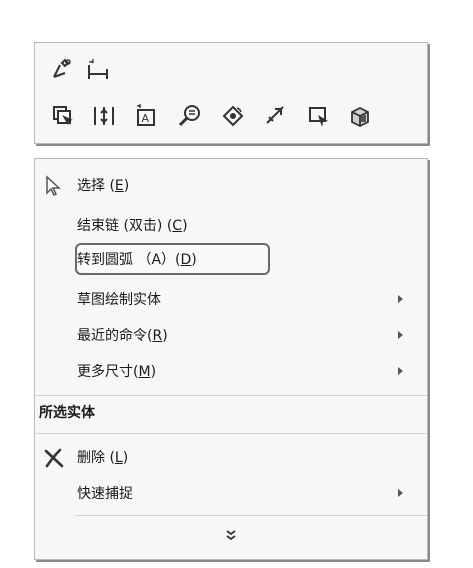 Image resolution: width=473 pixels, height=568 pixels. Describe the element at coordinates (231, 458) in the screenshot. I see `menu-item-delete: 删除 (L)` at that location.